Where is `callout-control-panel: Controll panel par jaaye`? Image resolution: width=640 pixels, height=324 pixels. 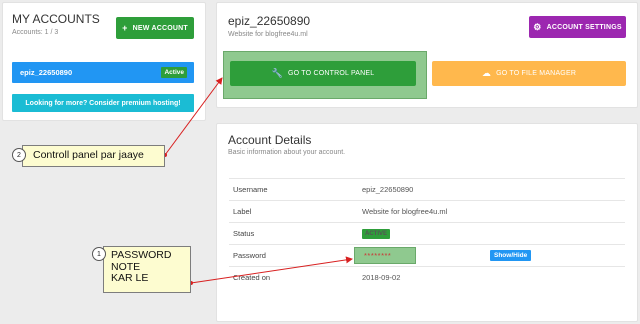 callout-control-panel: Controll panel par jaaye is located at coordinates (93, 156).